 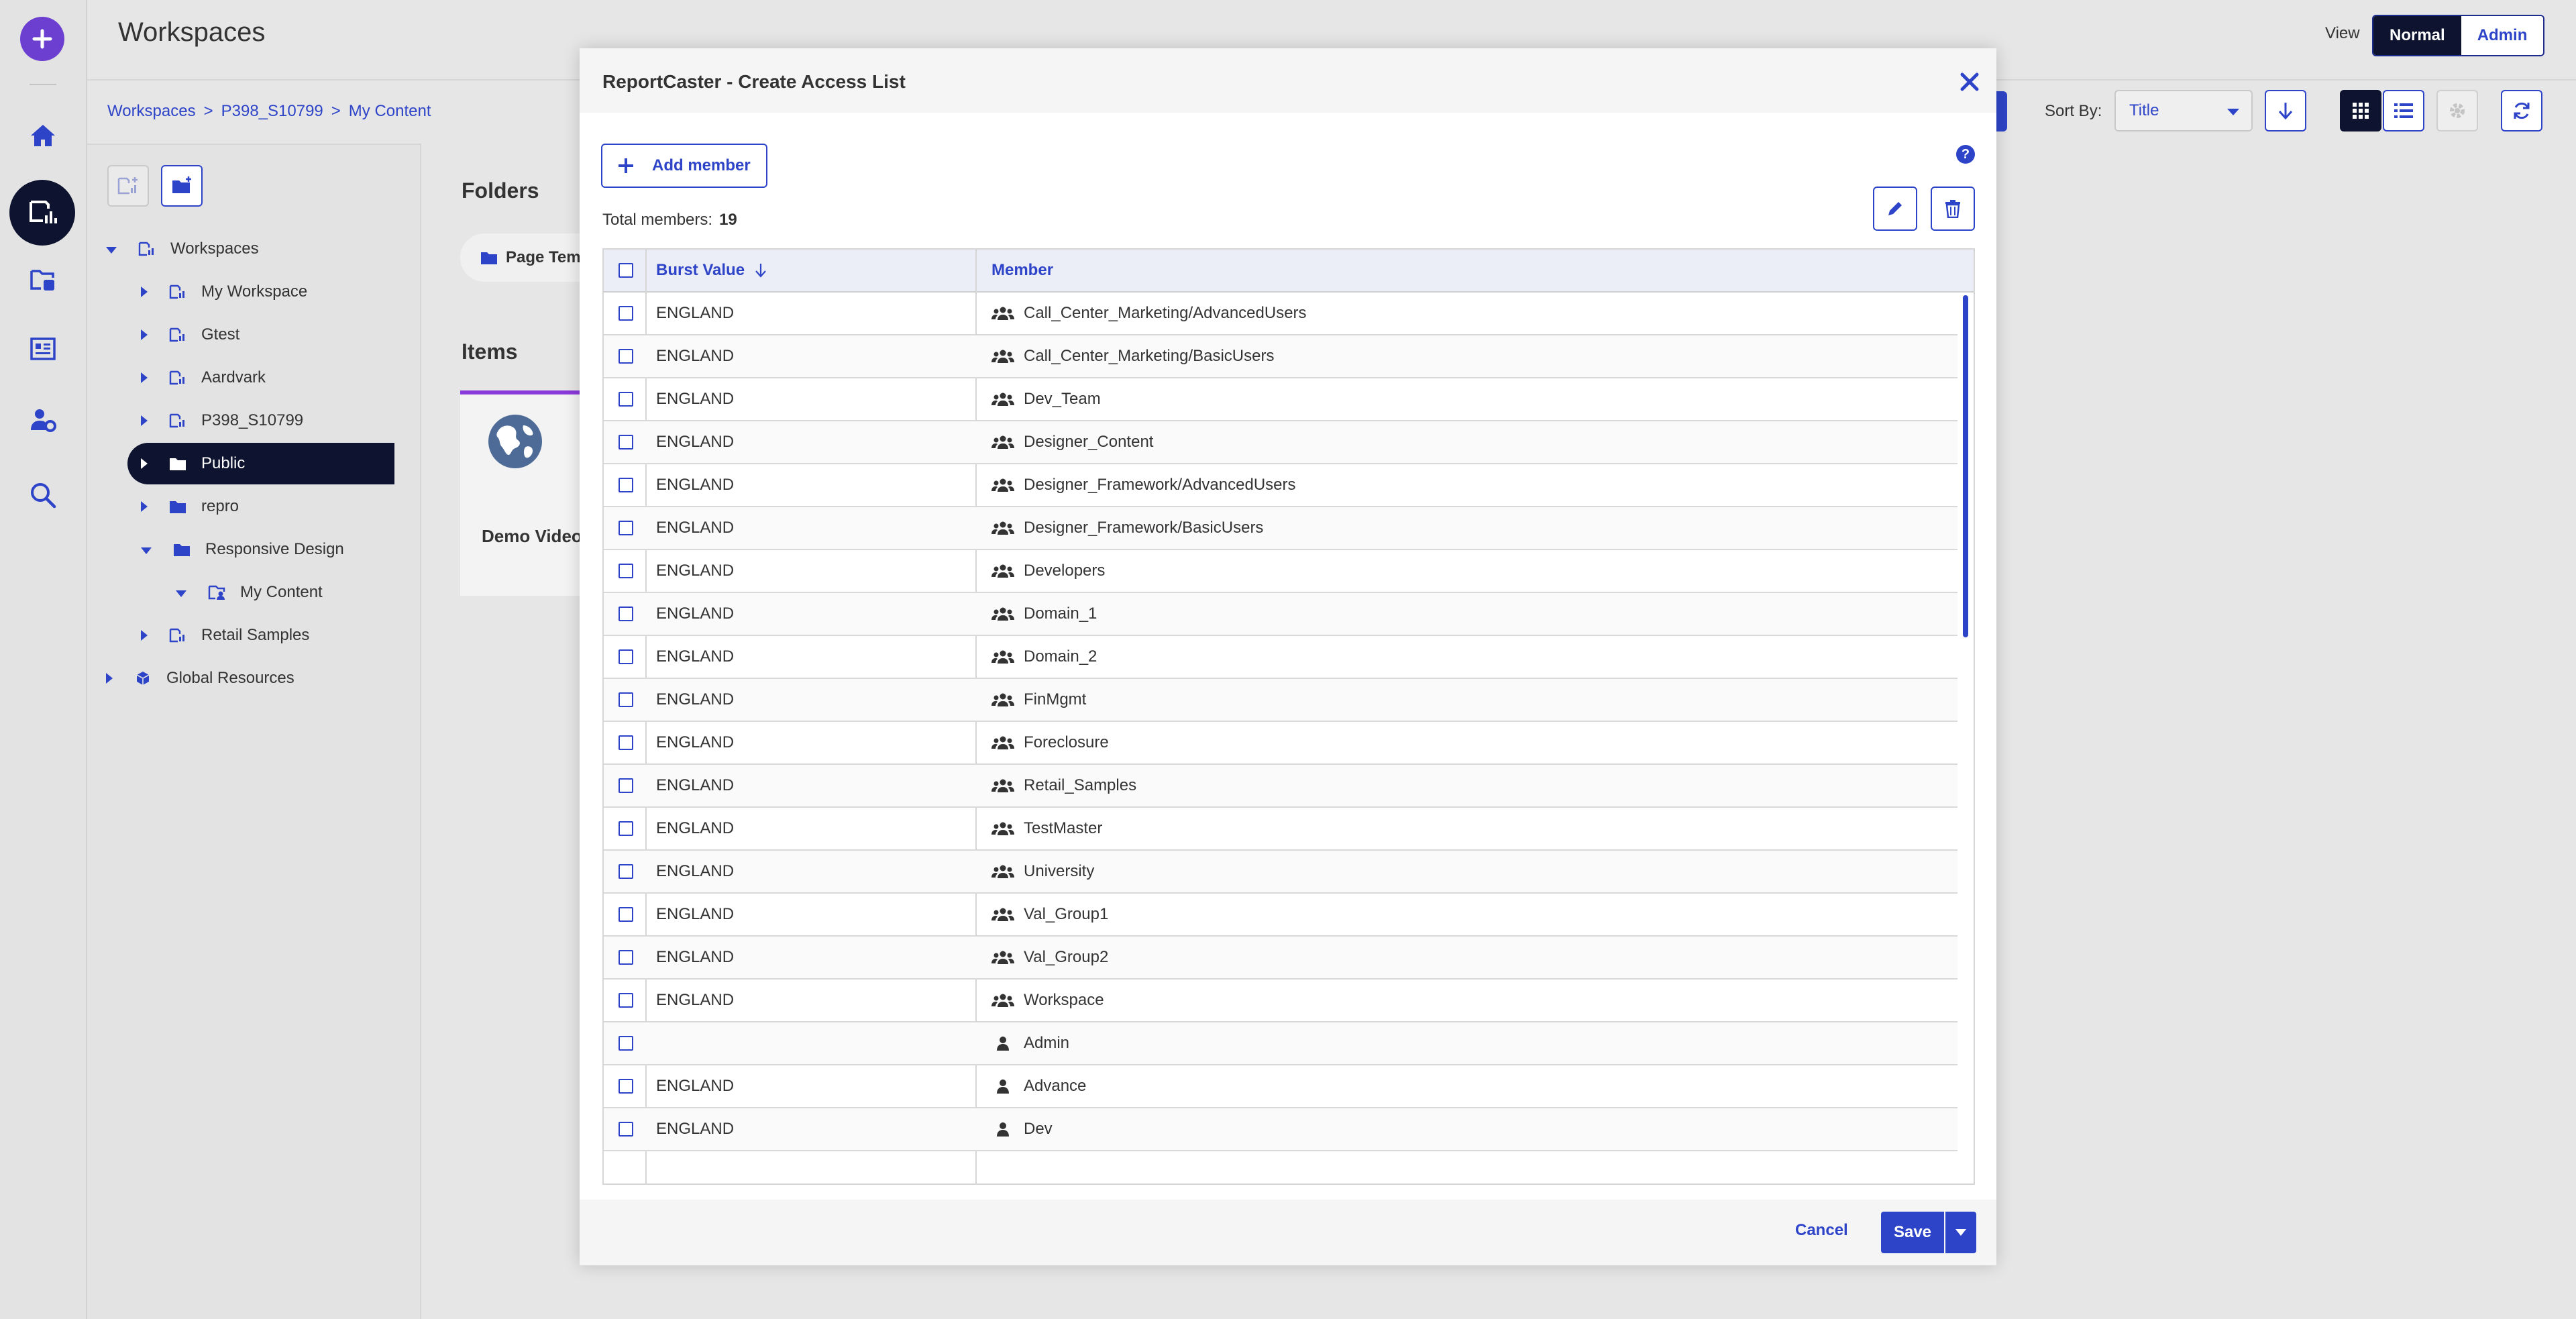 What do you see at coordinates (1969, 81) in the screenshot?
I see `close-button` at bounding box center [1969, 81].